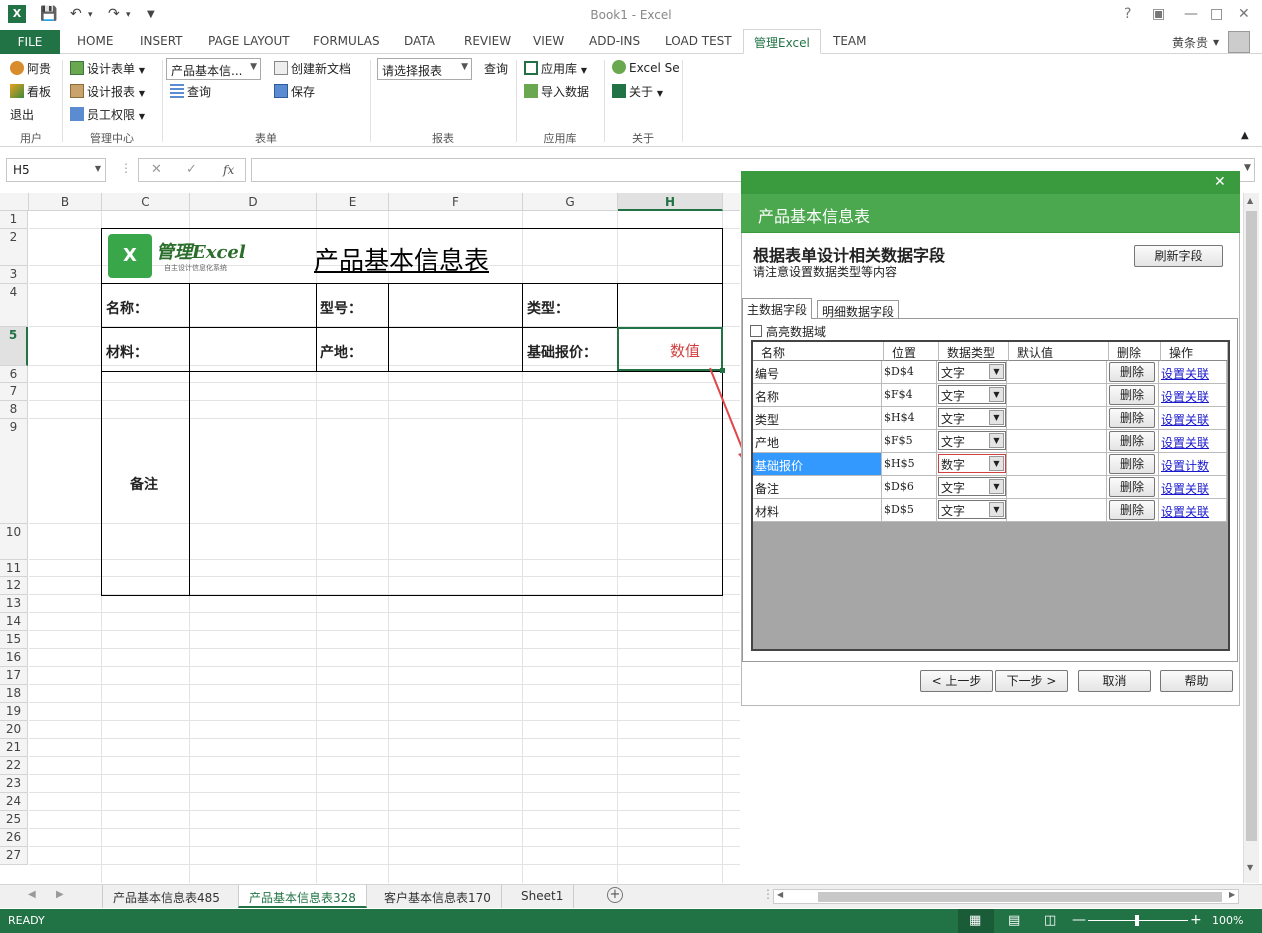  Describe the element at coordinates (65, 202) in the screenshot. I see `column-header-b: B` at that location.